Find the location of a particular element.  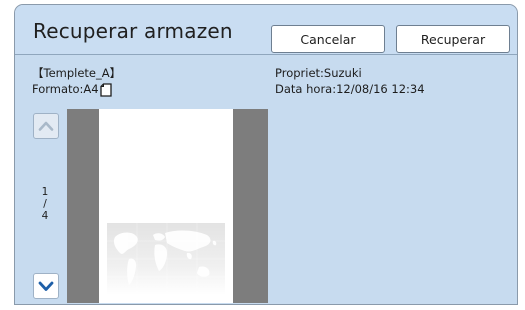

dialog-title: Recuperar armazen is located at coordinates (133, 31).